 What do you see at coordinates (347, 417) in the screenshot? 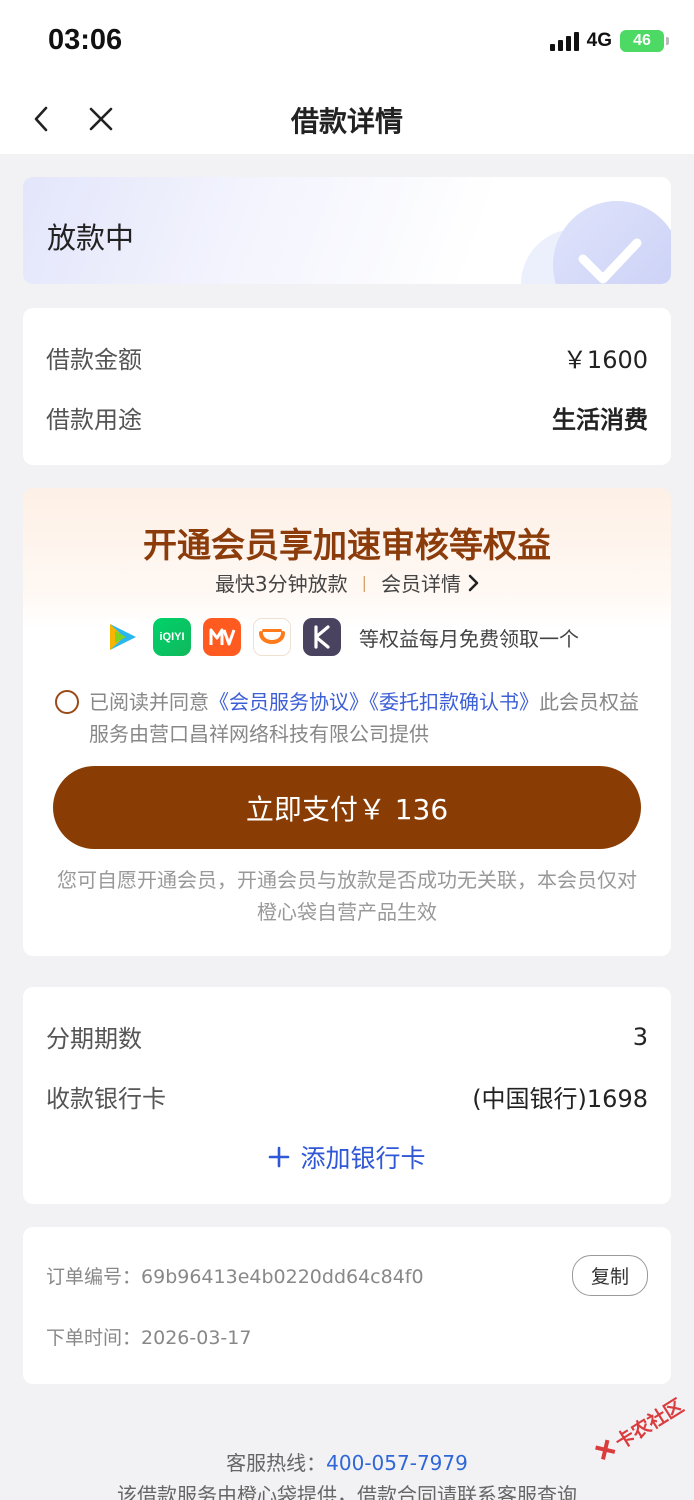
I see `loan-purpose-row: 借款用途 生活消费` at bounding box center [347, 417].